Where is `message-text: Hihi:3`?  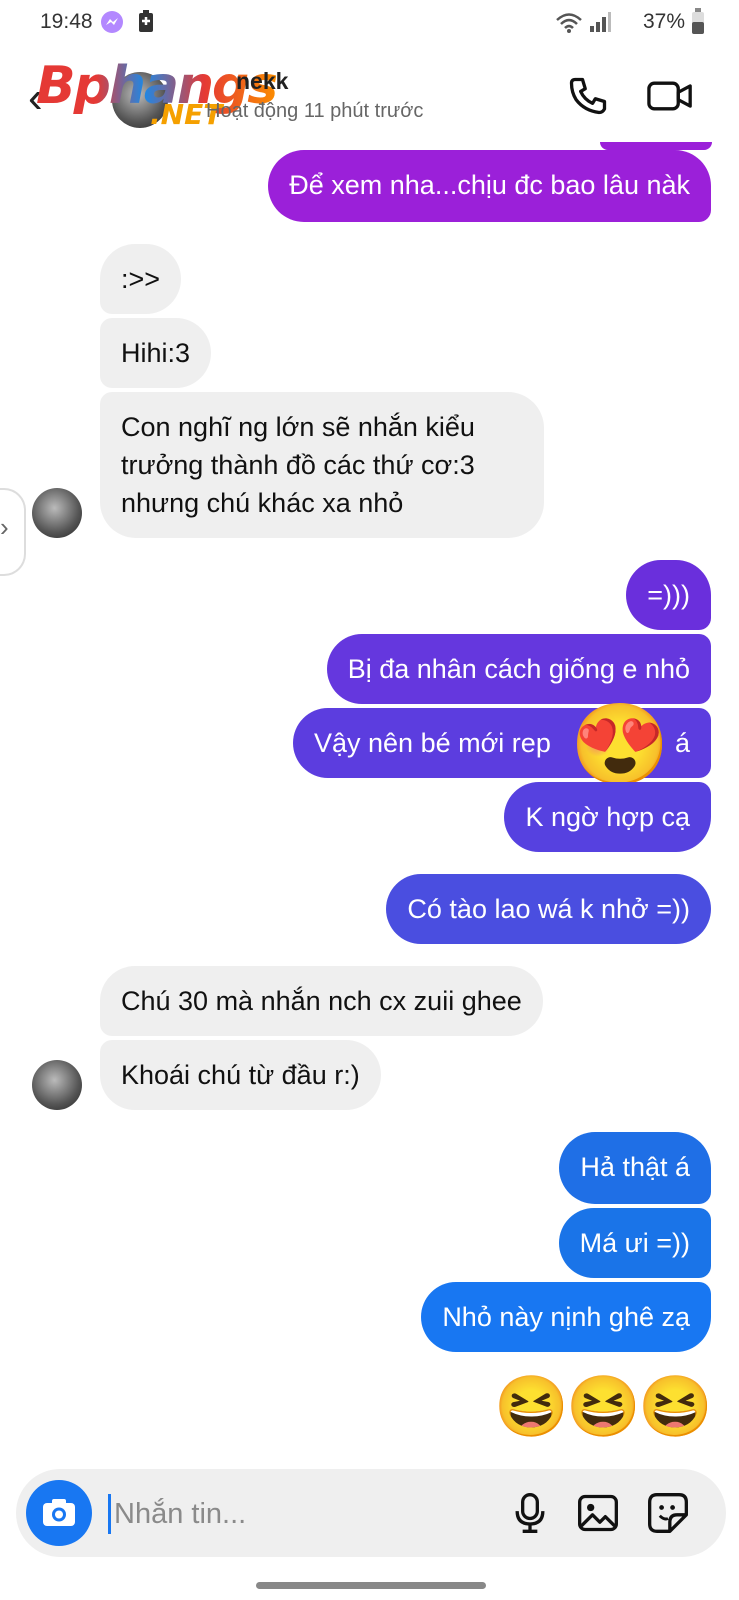
message-text: Hihi:3 is located at coordinates (156, 353).